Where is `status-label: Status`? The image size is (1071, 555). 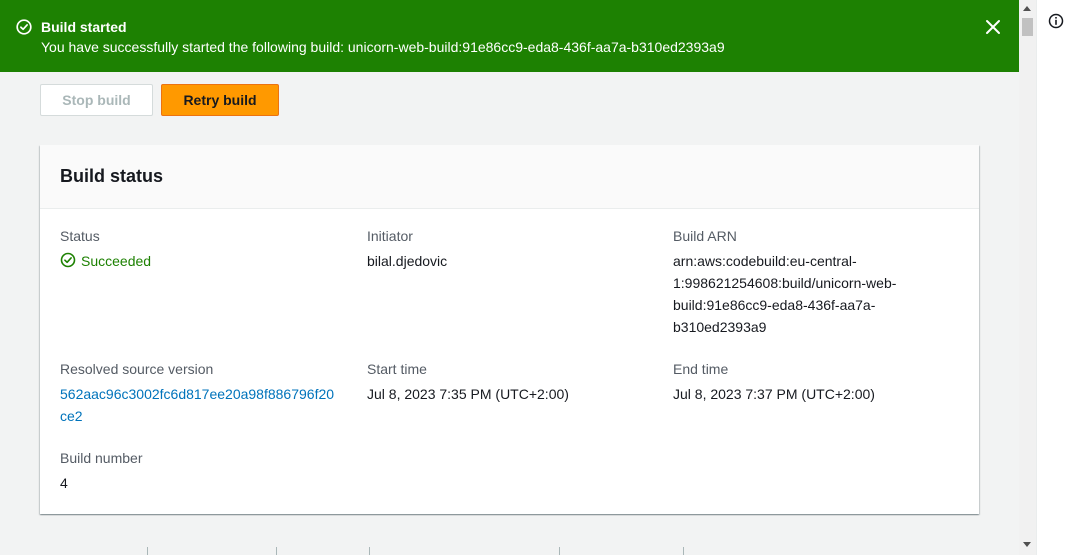
status-label: Status is located at coordinates (80, 236).